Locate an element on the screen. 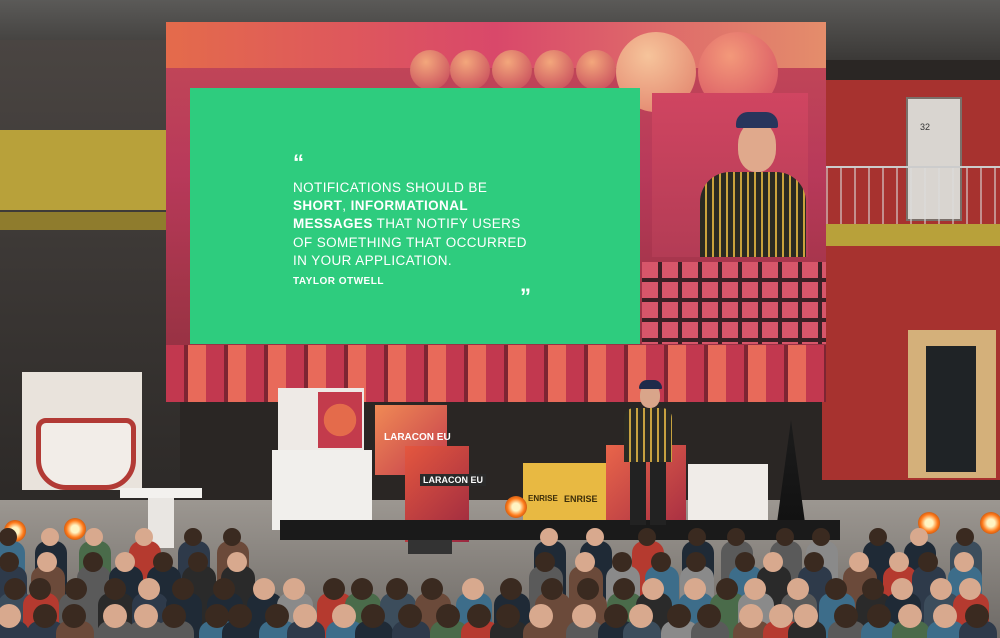 The width and height of the screenshot is (1000, 638). cube-graphic is located at coordinates (340, 420).